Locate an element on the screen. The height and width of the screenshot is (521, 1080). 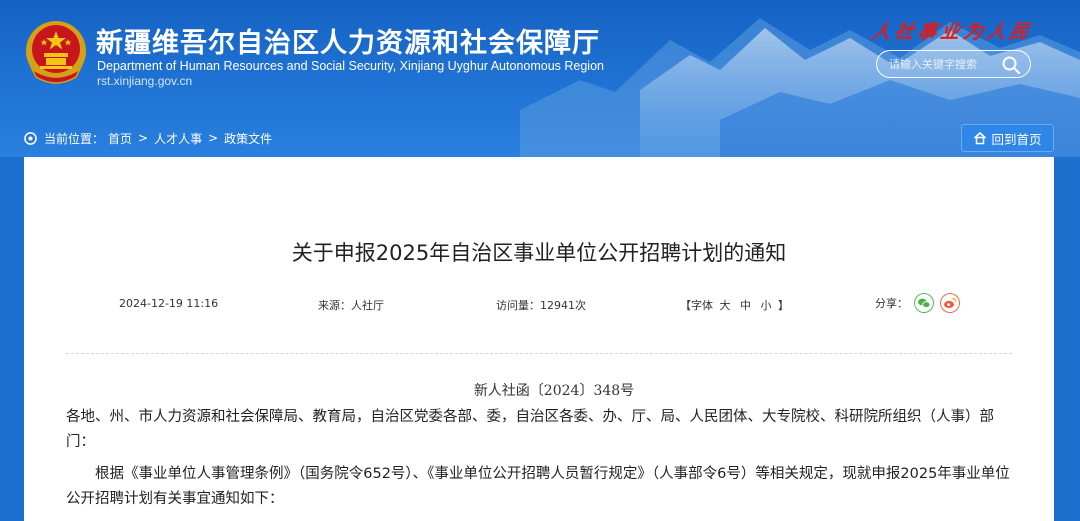
article-title: 关于申报2025年自治区事业单位公开招聘计划的通知 is located at coordinates (539, 253).